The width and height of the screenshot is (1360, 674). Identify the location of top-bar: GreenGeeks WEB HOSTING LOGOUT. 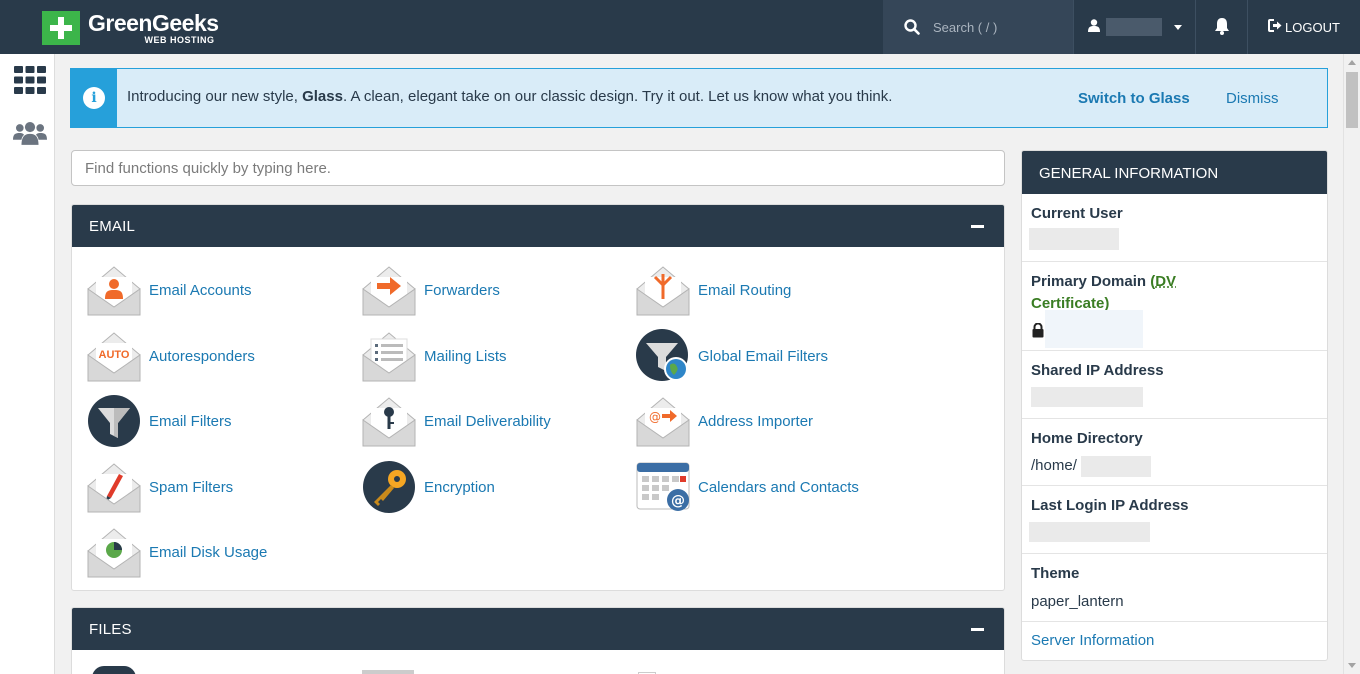
(680, 27).